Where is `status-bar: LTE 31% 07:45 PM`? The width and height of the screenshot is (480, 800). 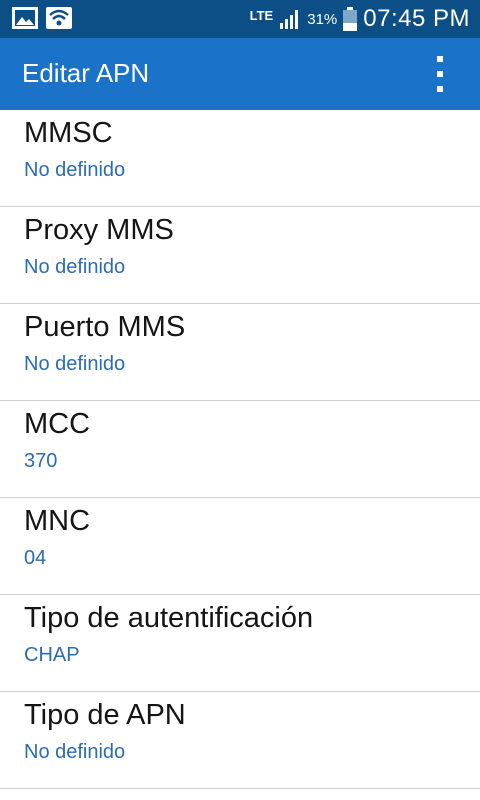 status-bar: LTE 31% 07:45 PM is located at coordinates (240, 19).